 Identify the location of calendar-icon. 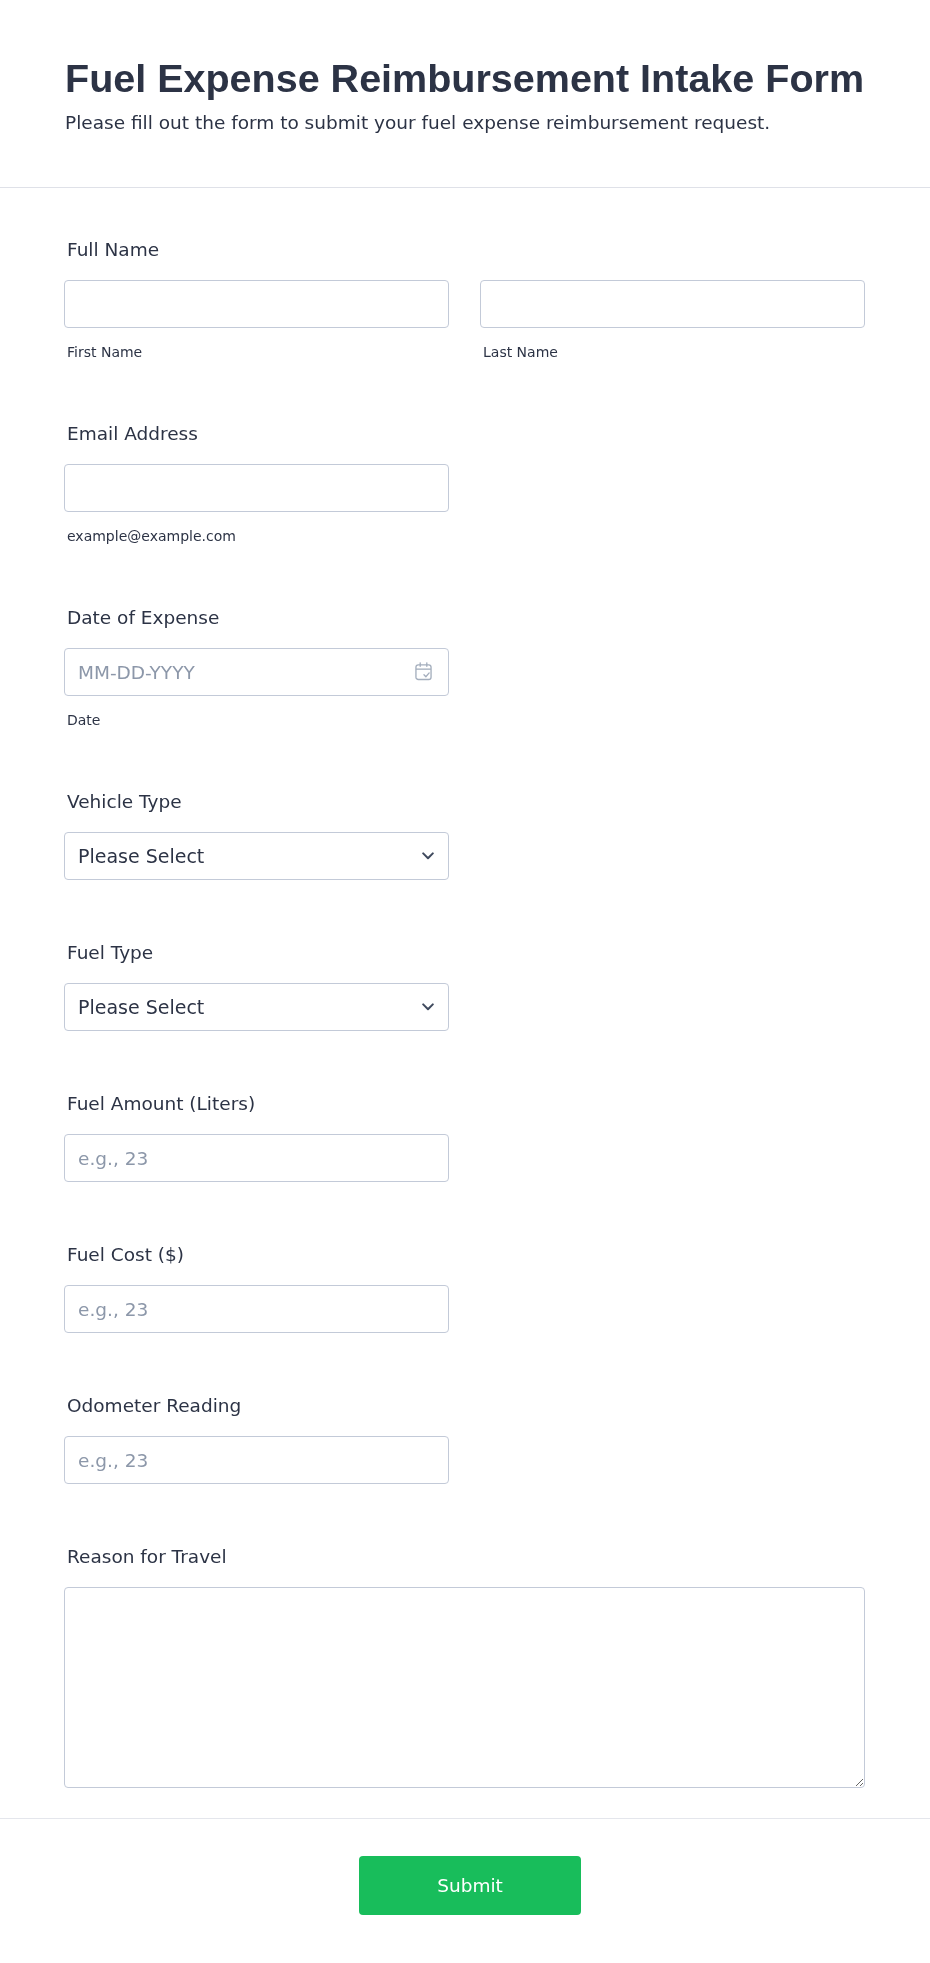
(423, 671).